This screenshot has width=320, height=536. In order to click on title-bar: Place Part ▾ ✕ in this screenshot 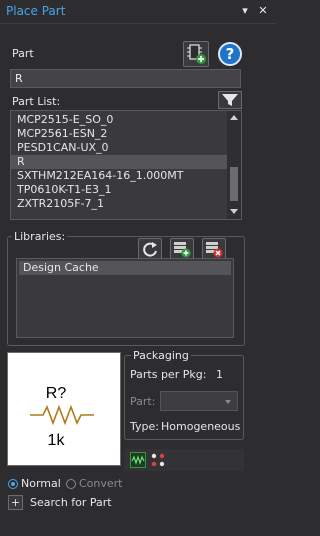, I will do `click(138, 12)`.